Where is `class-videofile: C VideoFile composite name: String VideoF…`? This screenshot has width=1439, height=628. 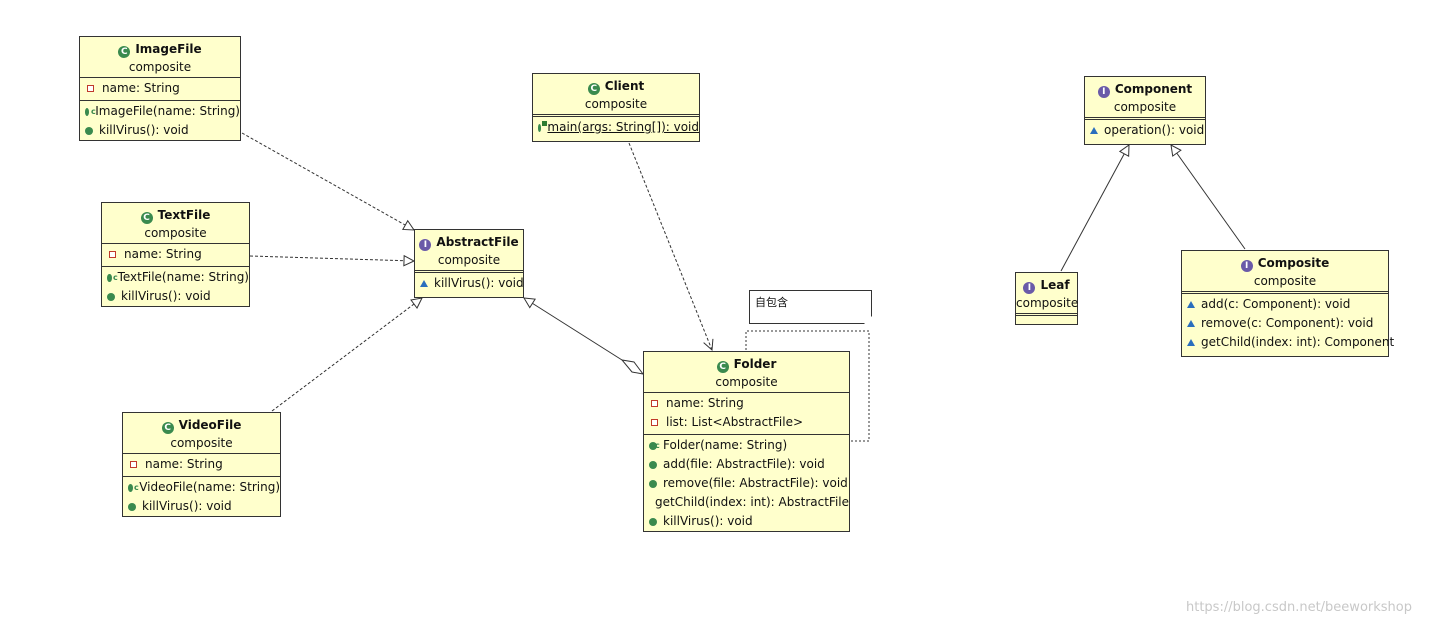 class-videofile: C VideoFile composite name: String VideoF… is located at coordinates (201, 464).